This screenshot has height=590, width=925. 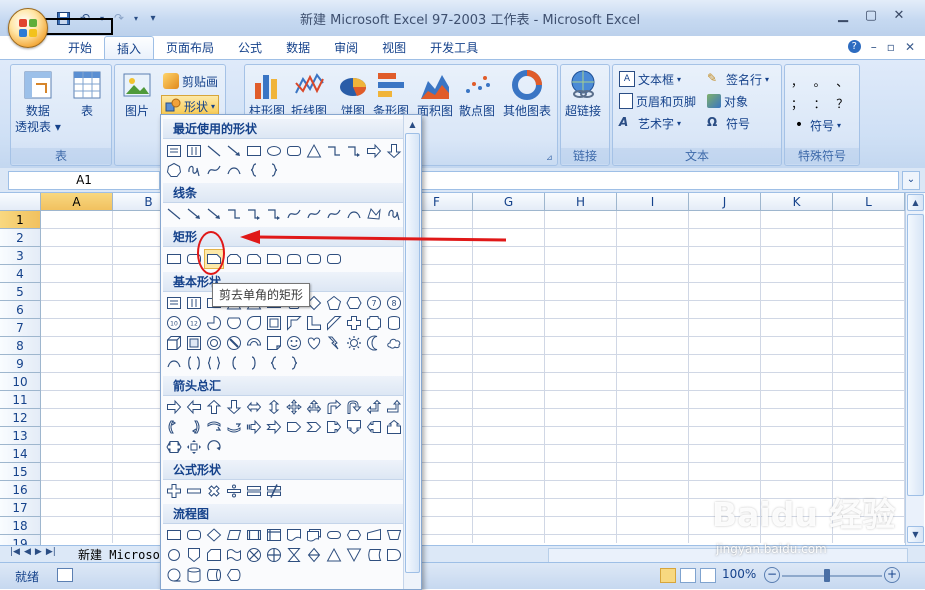 I want to click on shape-teardrop-icon, so click(x=254, y=323).